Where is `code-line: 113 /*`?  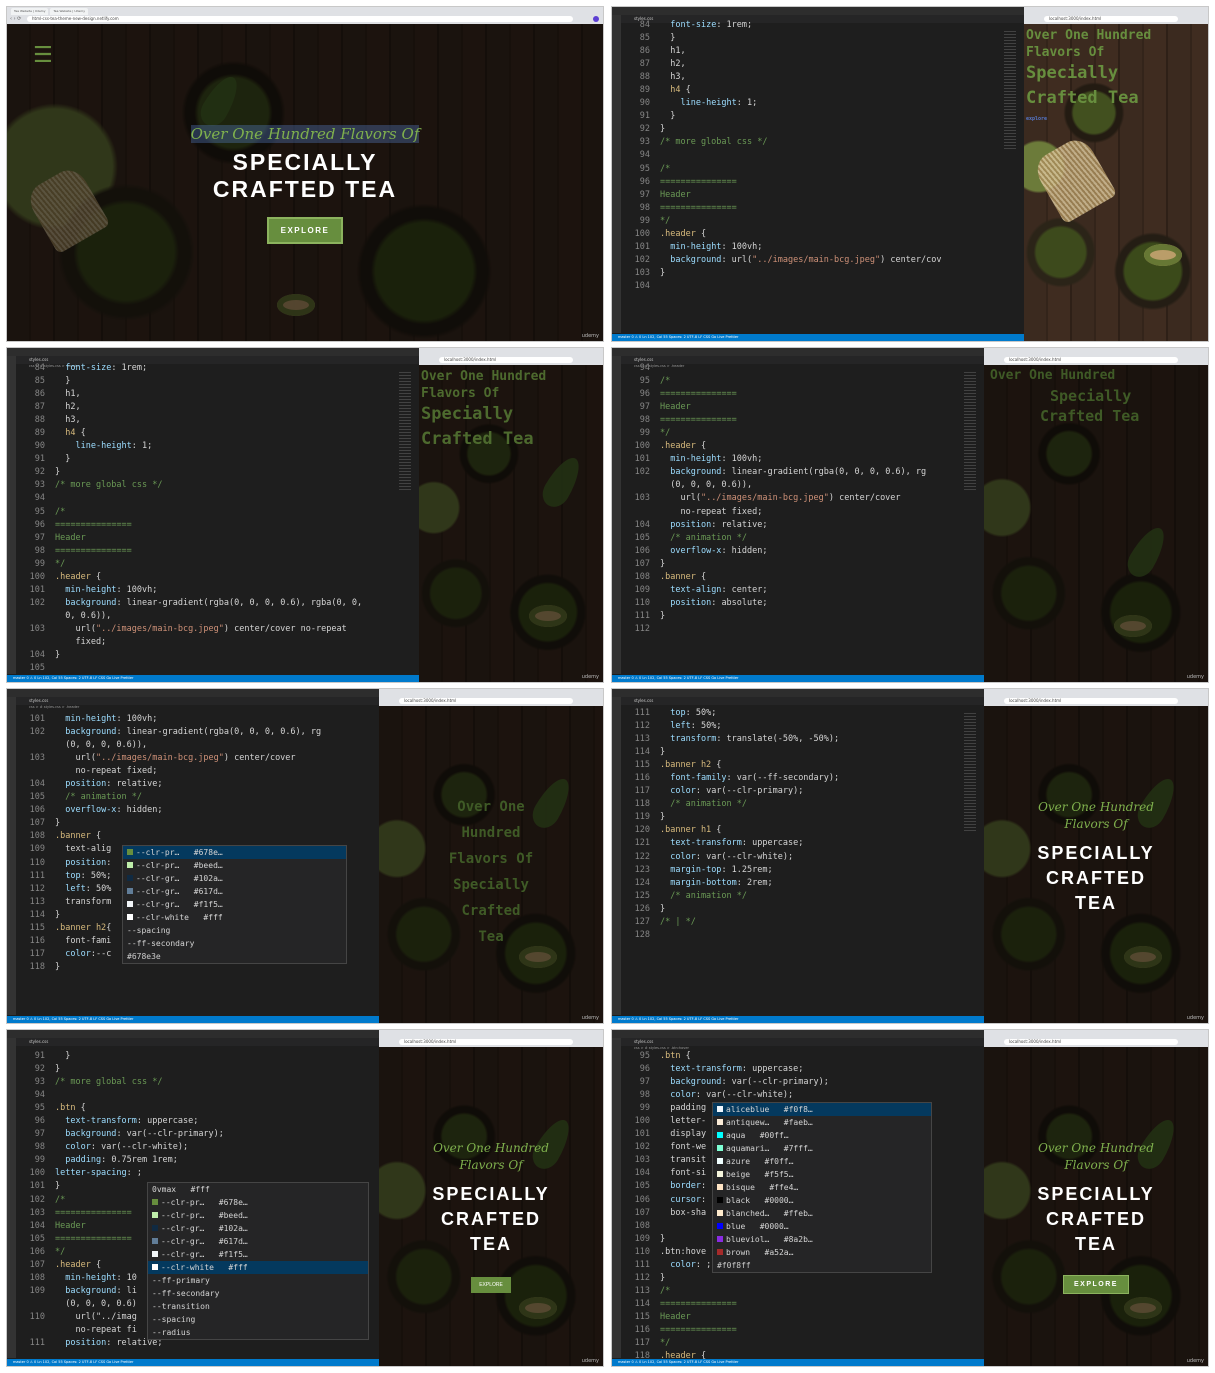 code-line: 113 /* is located at coordinates (792, 1291).